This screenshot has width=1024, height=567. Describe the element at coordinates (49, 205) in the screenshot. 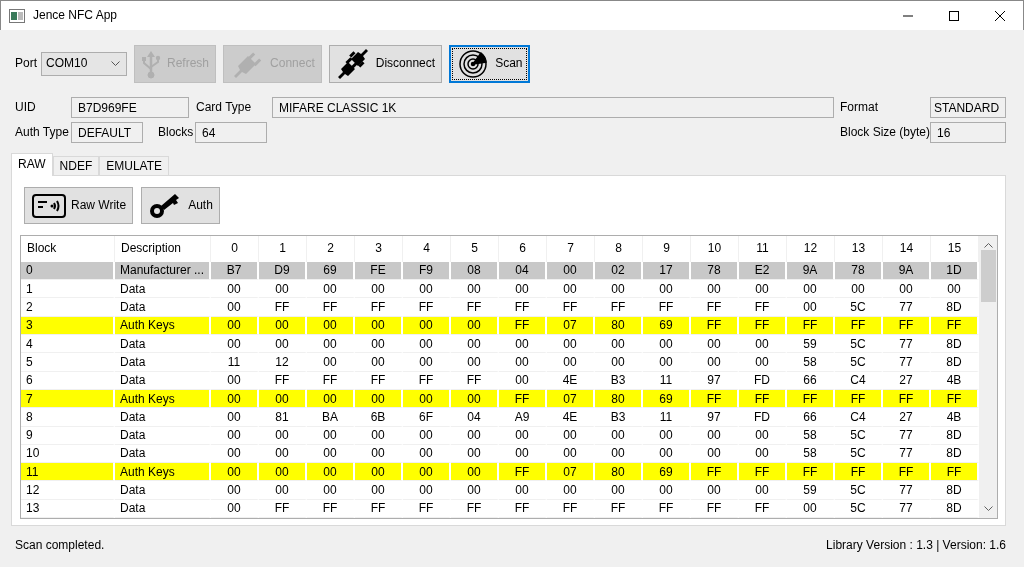

I see `card-icon` at that location.